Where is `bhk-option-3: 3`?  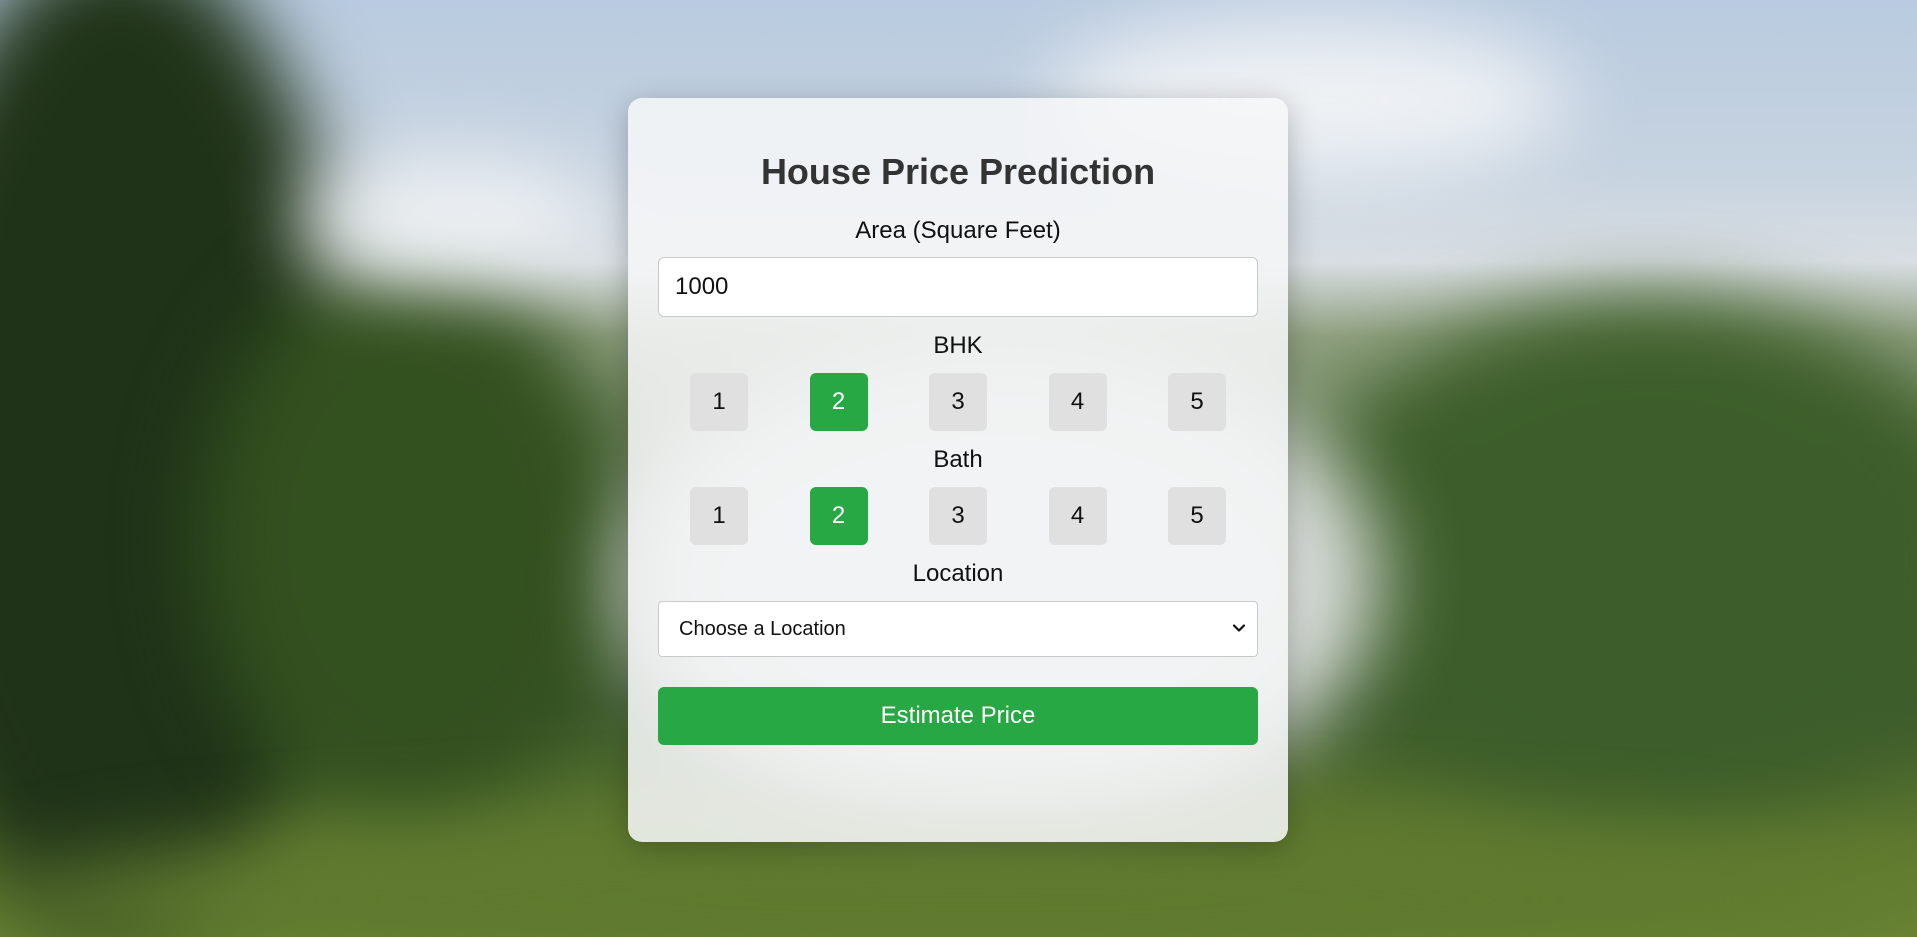
bhk-option-3: 3 is located at coordinates (958, 402).